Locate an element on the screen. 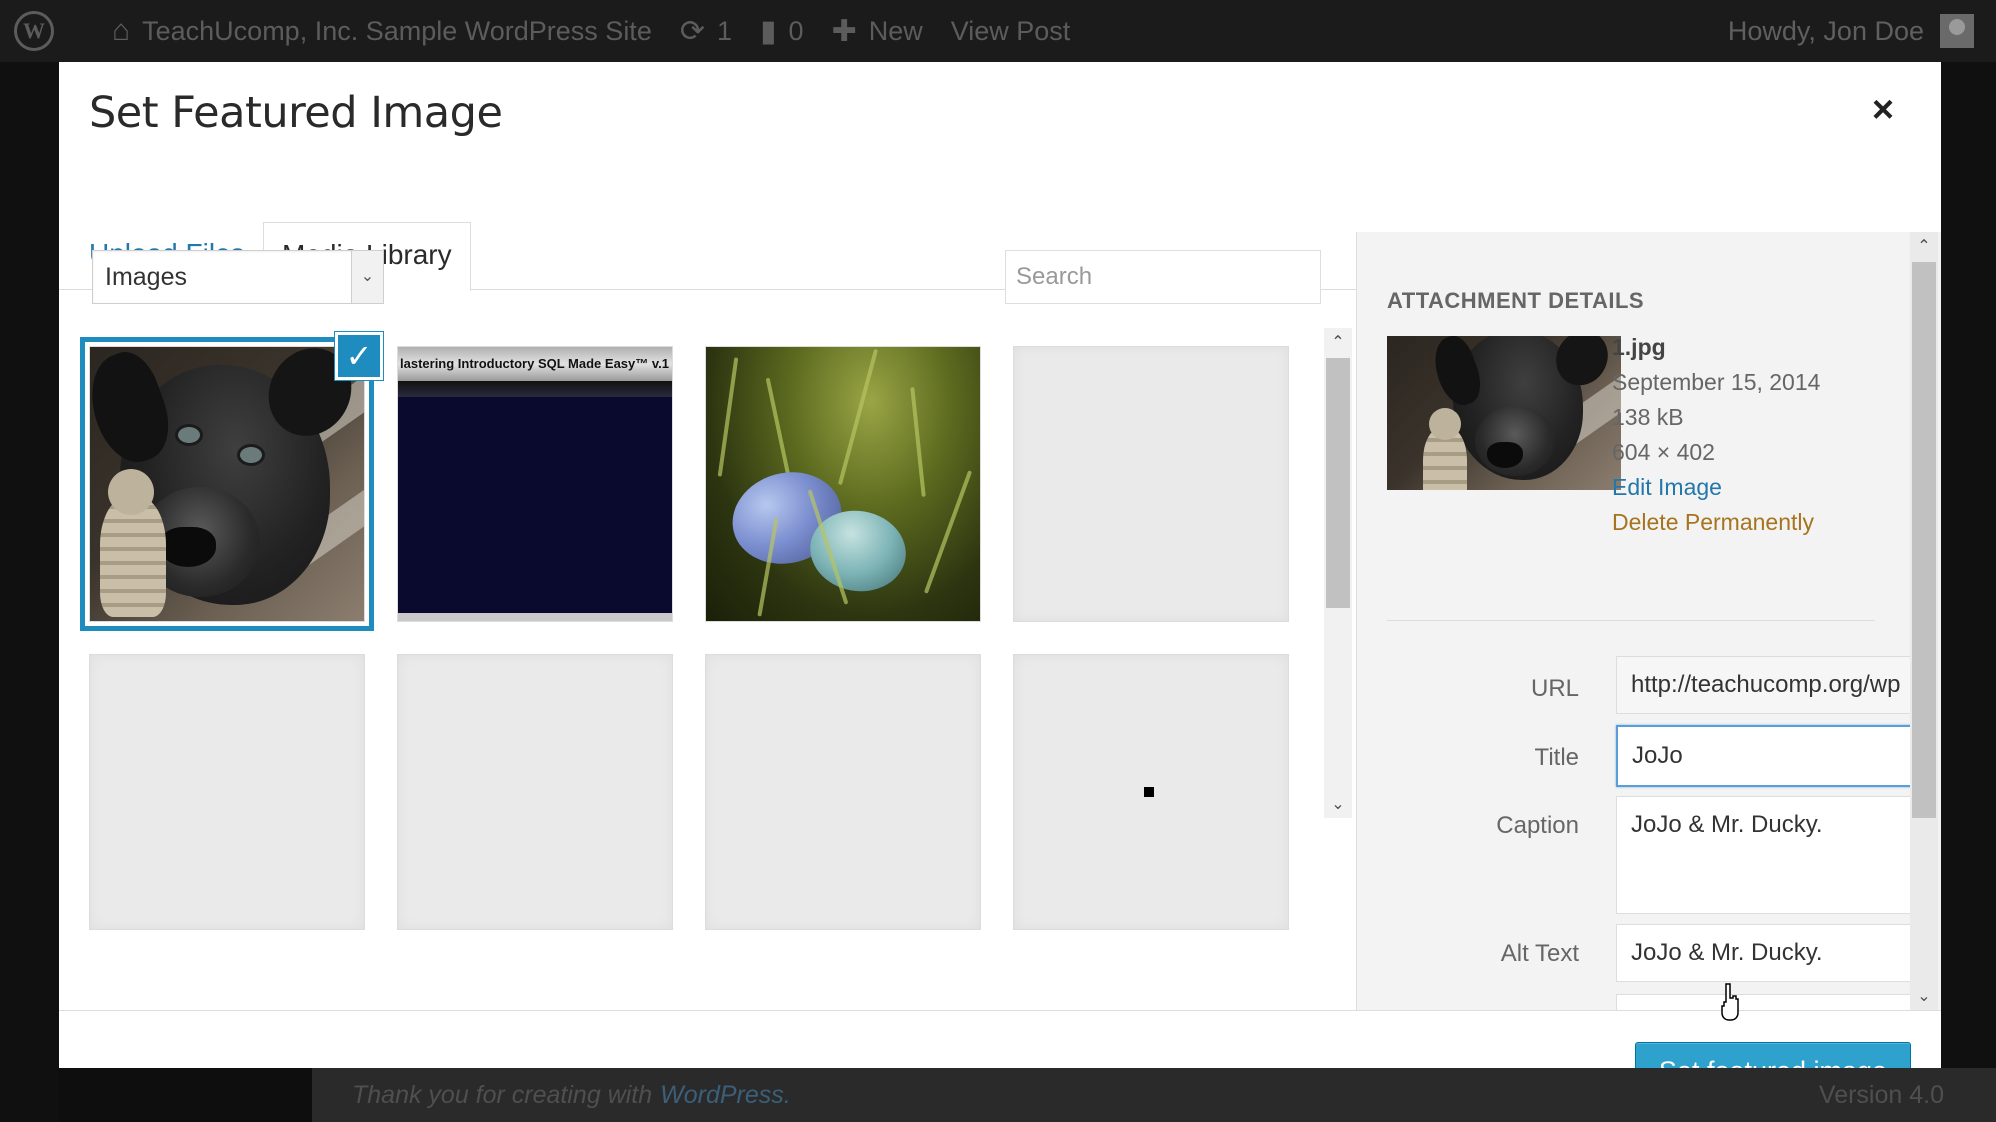 The image size is (1996, 1122). version-text: Version 4.0 is located at coordinates (1881, 1094).